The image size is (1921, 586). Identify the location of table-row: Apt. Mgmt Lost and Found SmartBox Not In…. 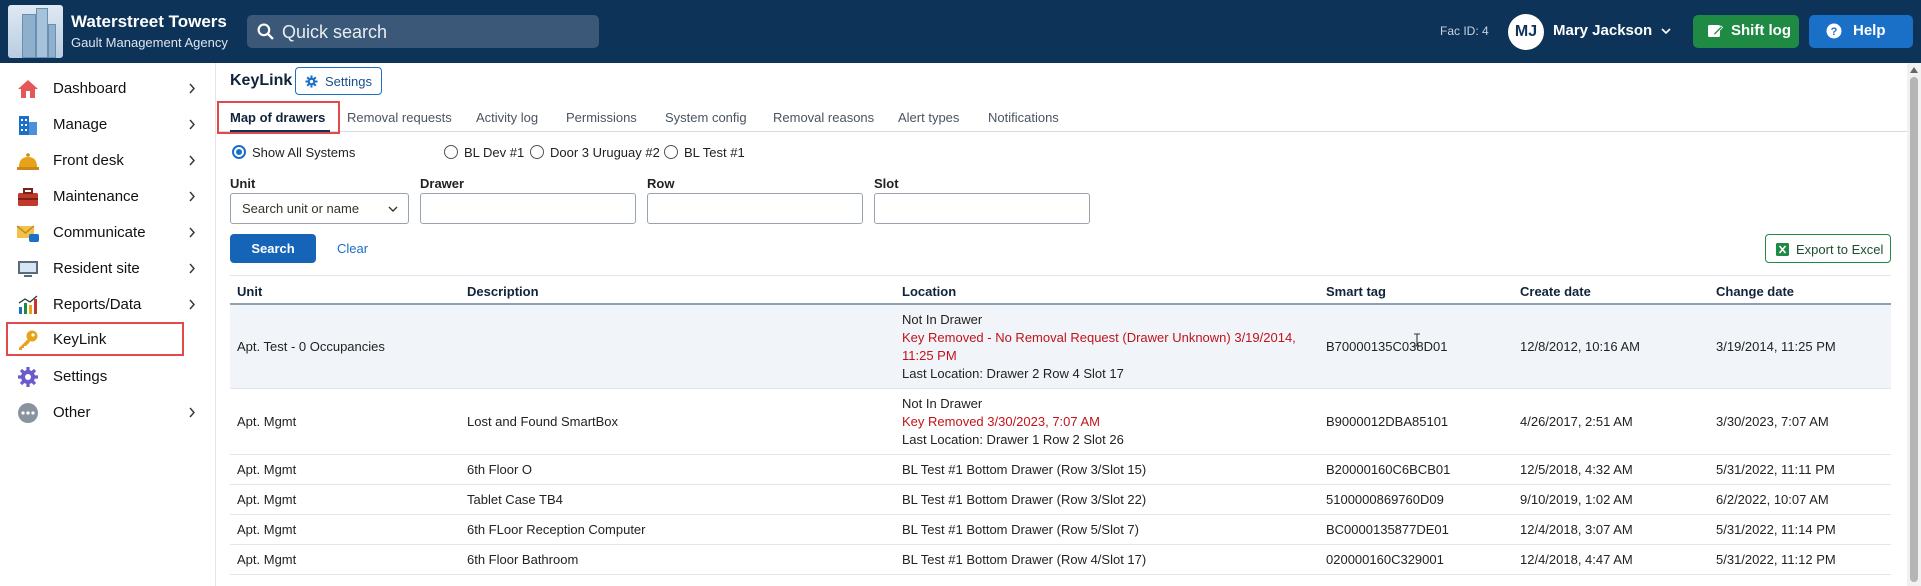
(1060, 422).